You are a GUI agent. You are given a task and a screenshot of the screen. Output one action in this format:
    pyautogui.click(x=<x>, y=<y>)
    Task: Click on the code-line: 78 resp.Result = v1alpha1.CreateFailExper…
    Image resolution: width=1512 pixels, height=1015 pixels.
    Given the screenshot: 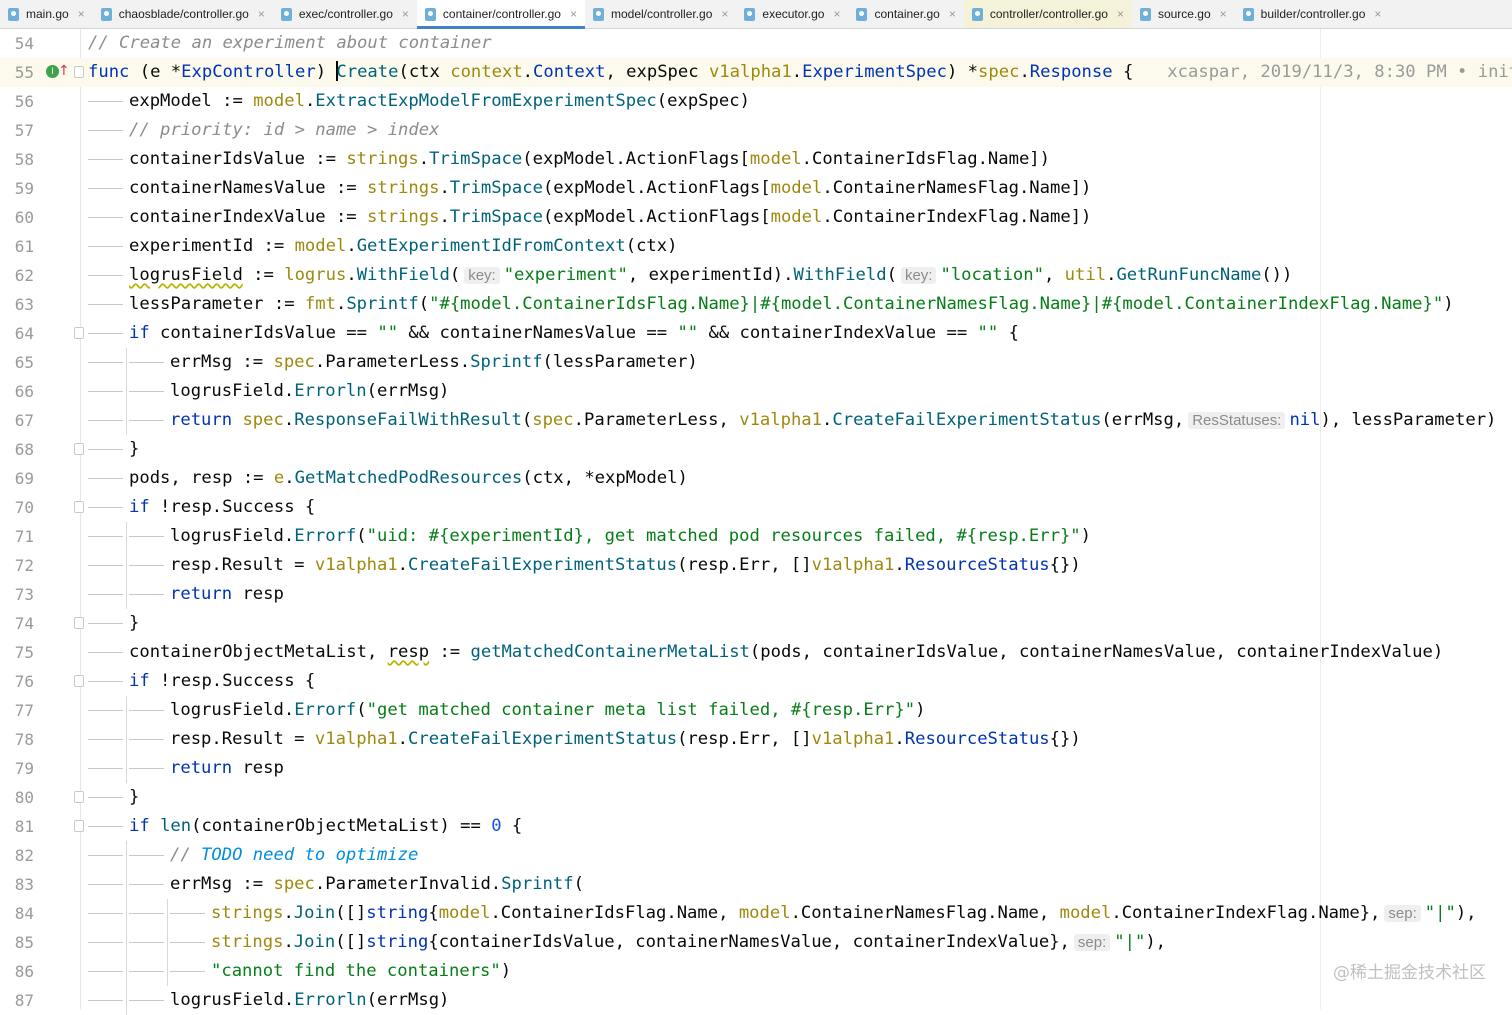 What is the action you would take?
    pyautogui.click(x=756, y=739)
    